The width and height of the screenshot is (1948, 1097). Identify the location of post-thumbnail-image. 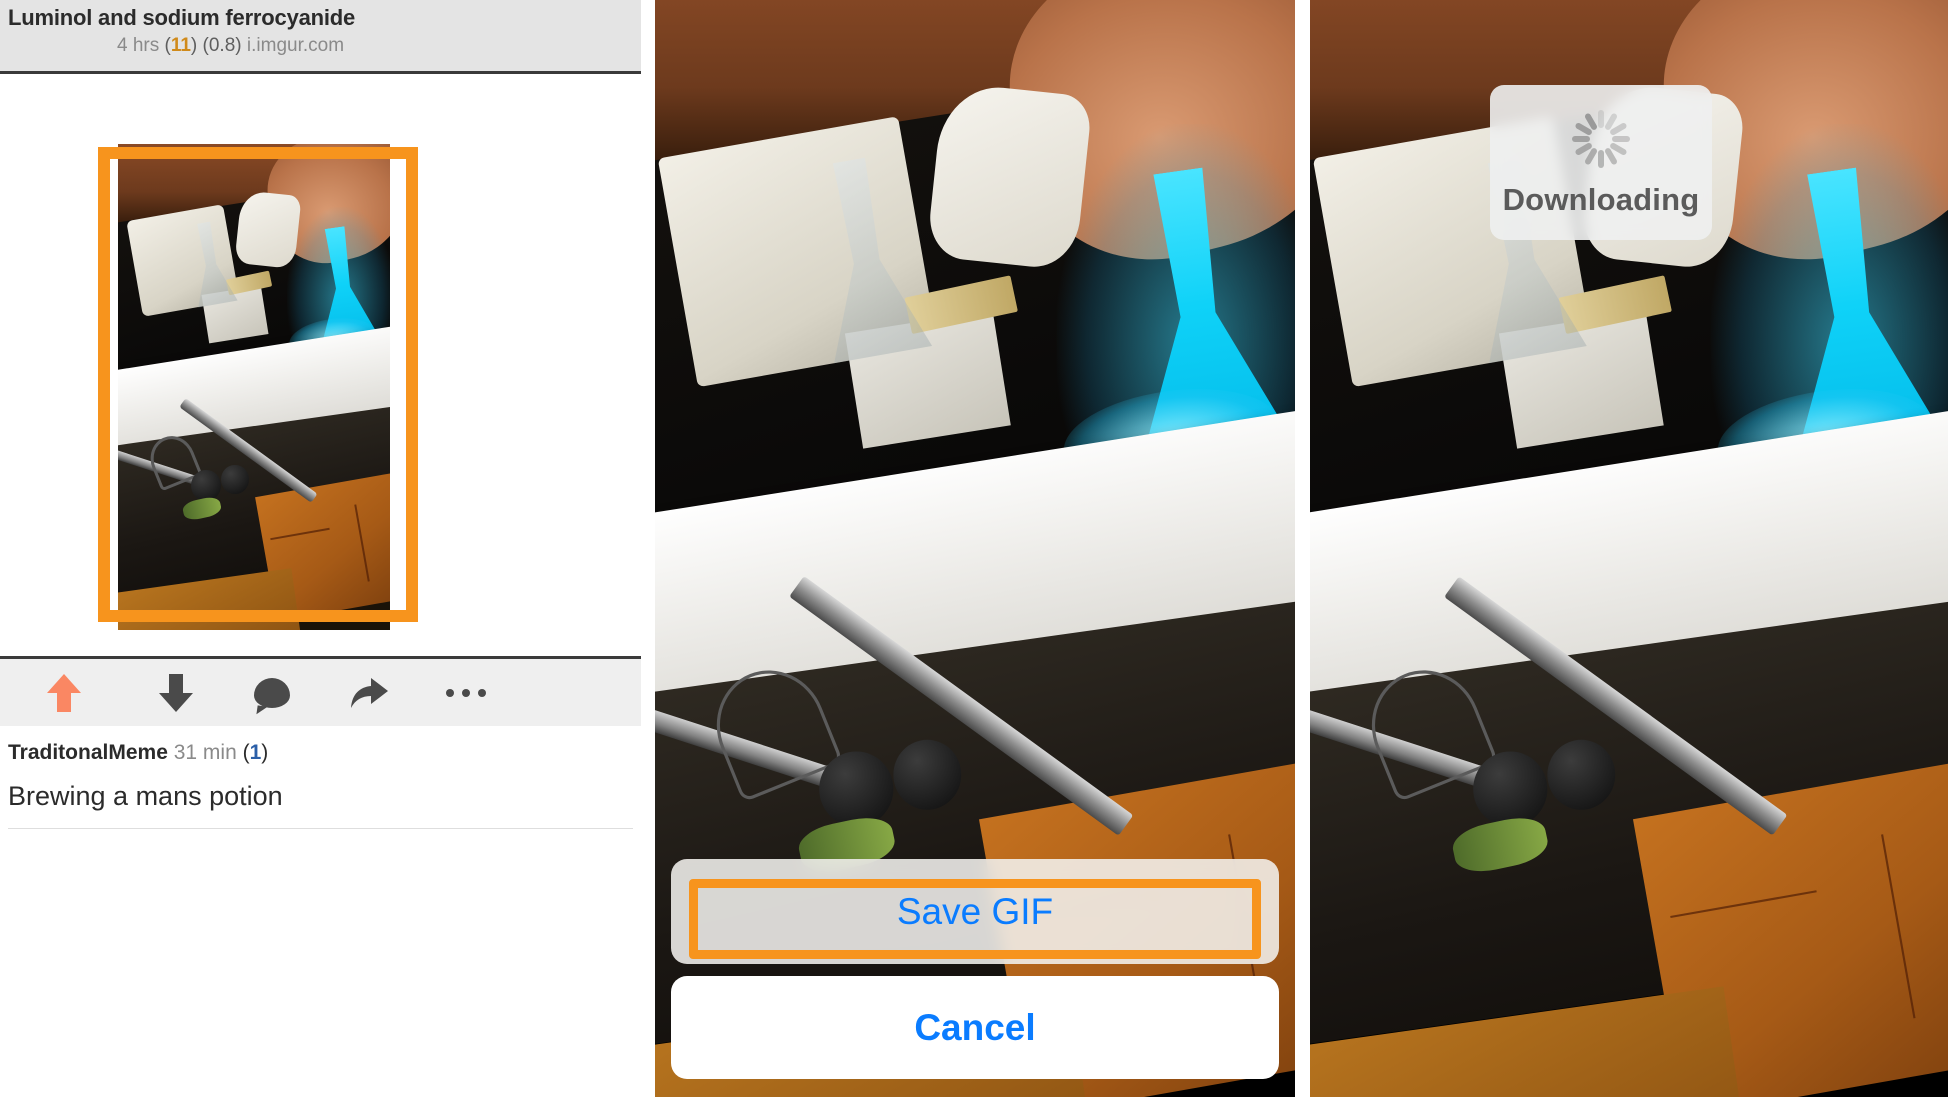
(254, 387).